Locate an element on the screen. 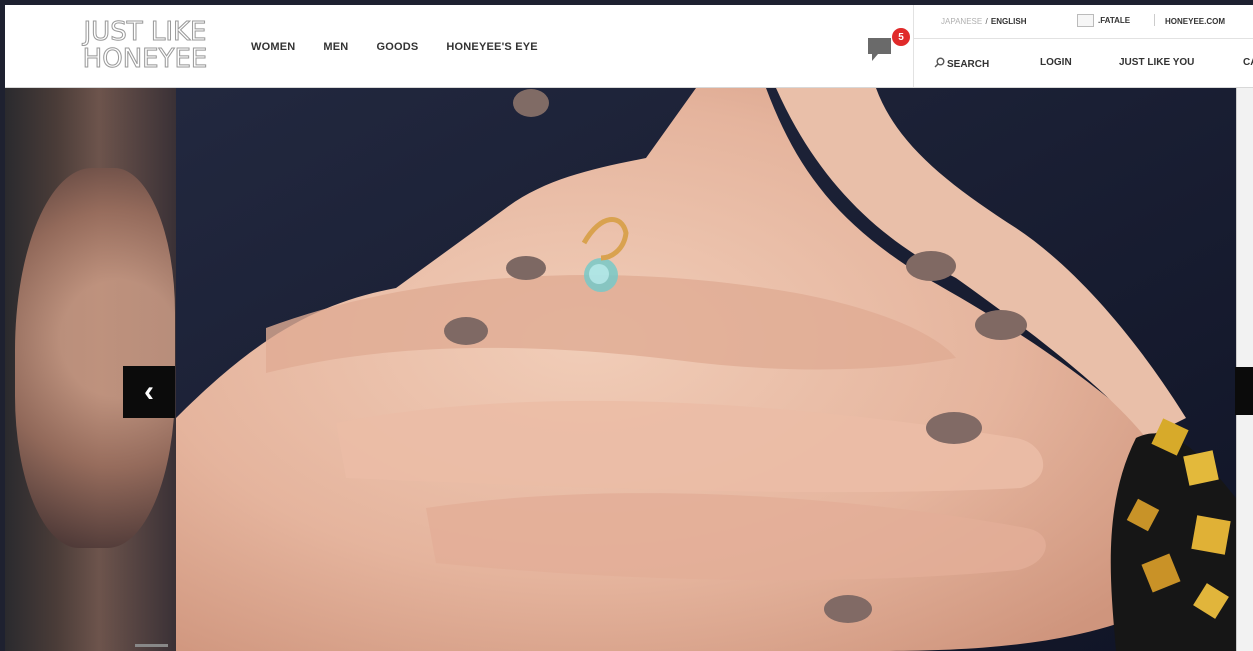 This screenshot has height=651, width=1253. notification-badge: 5 is located at coordinates (901, 37).